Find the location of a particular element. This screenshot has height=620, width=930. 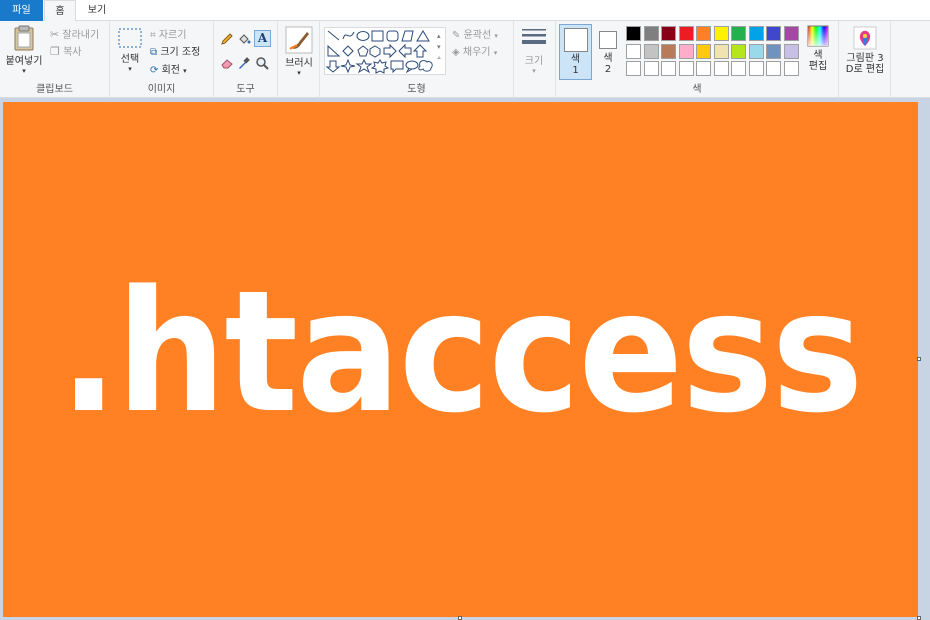

shapes-gallery-icon is located at coordinates (379, 52).